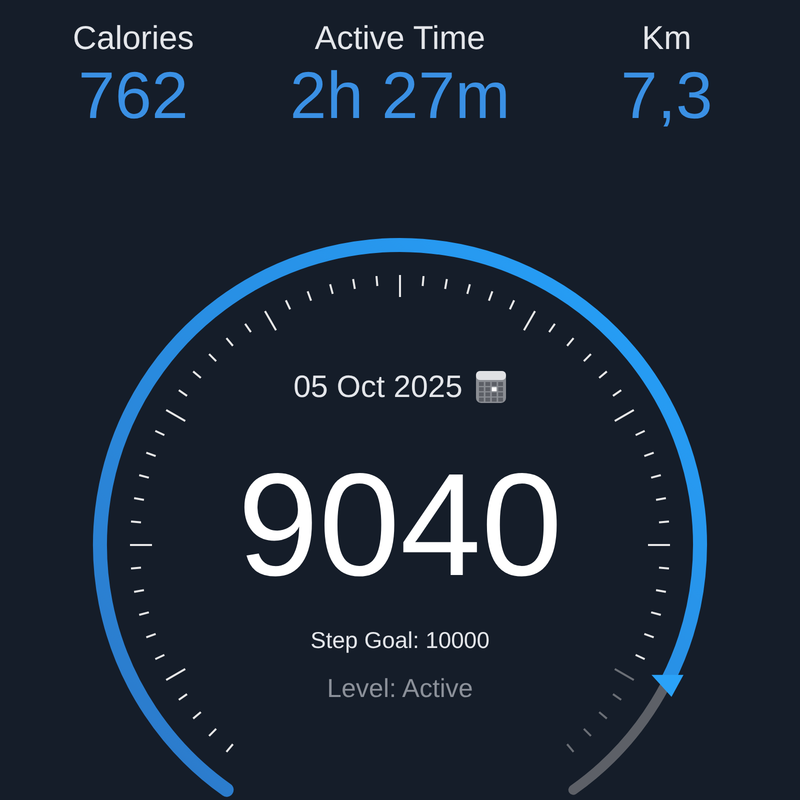  I want to click on step-count: 9040, so click(400, 525).